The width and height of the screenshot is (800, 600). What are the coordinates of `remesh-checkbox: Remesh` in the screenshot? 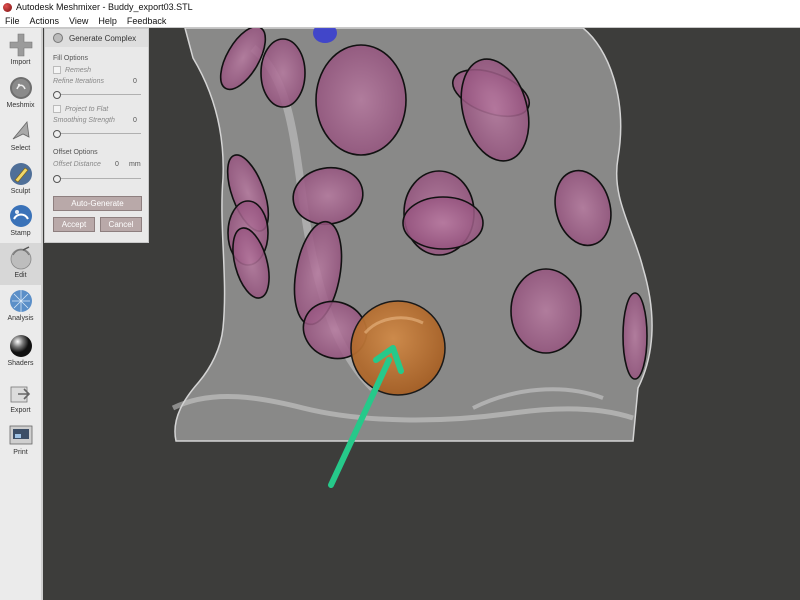 It's located at (72, 70).